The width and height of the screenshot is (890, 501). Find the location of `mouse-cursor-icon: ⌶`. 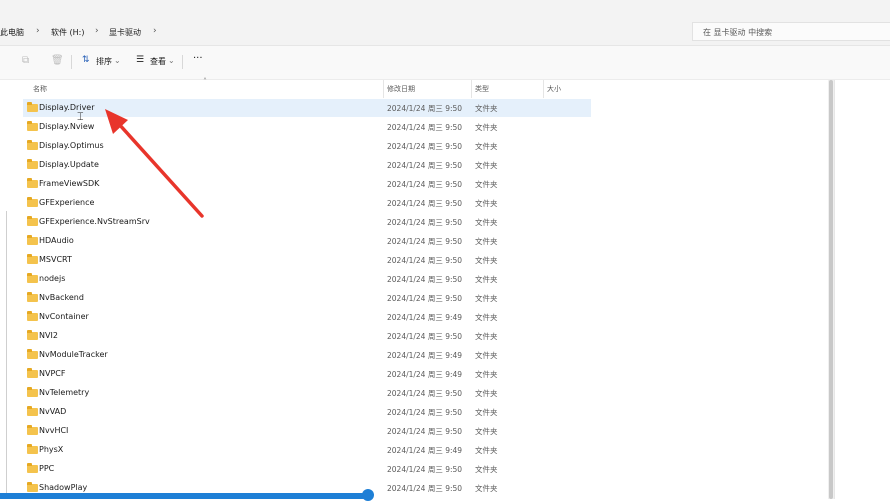

mouse-cursor-icon: ⌶ is located at coordinates (80, 116).